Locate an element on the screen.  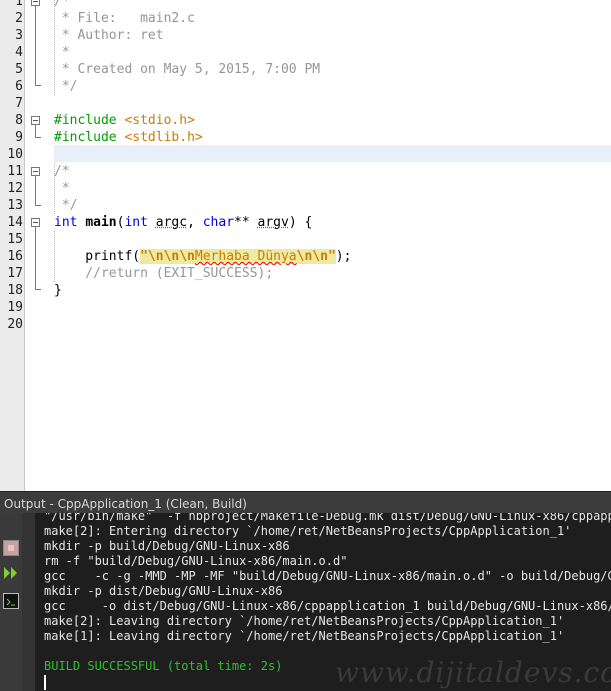
line-number: 14 is located at coordinates (15, 222).